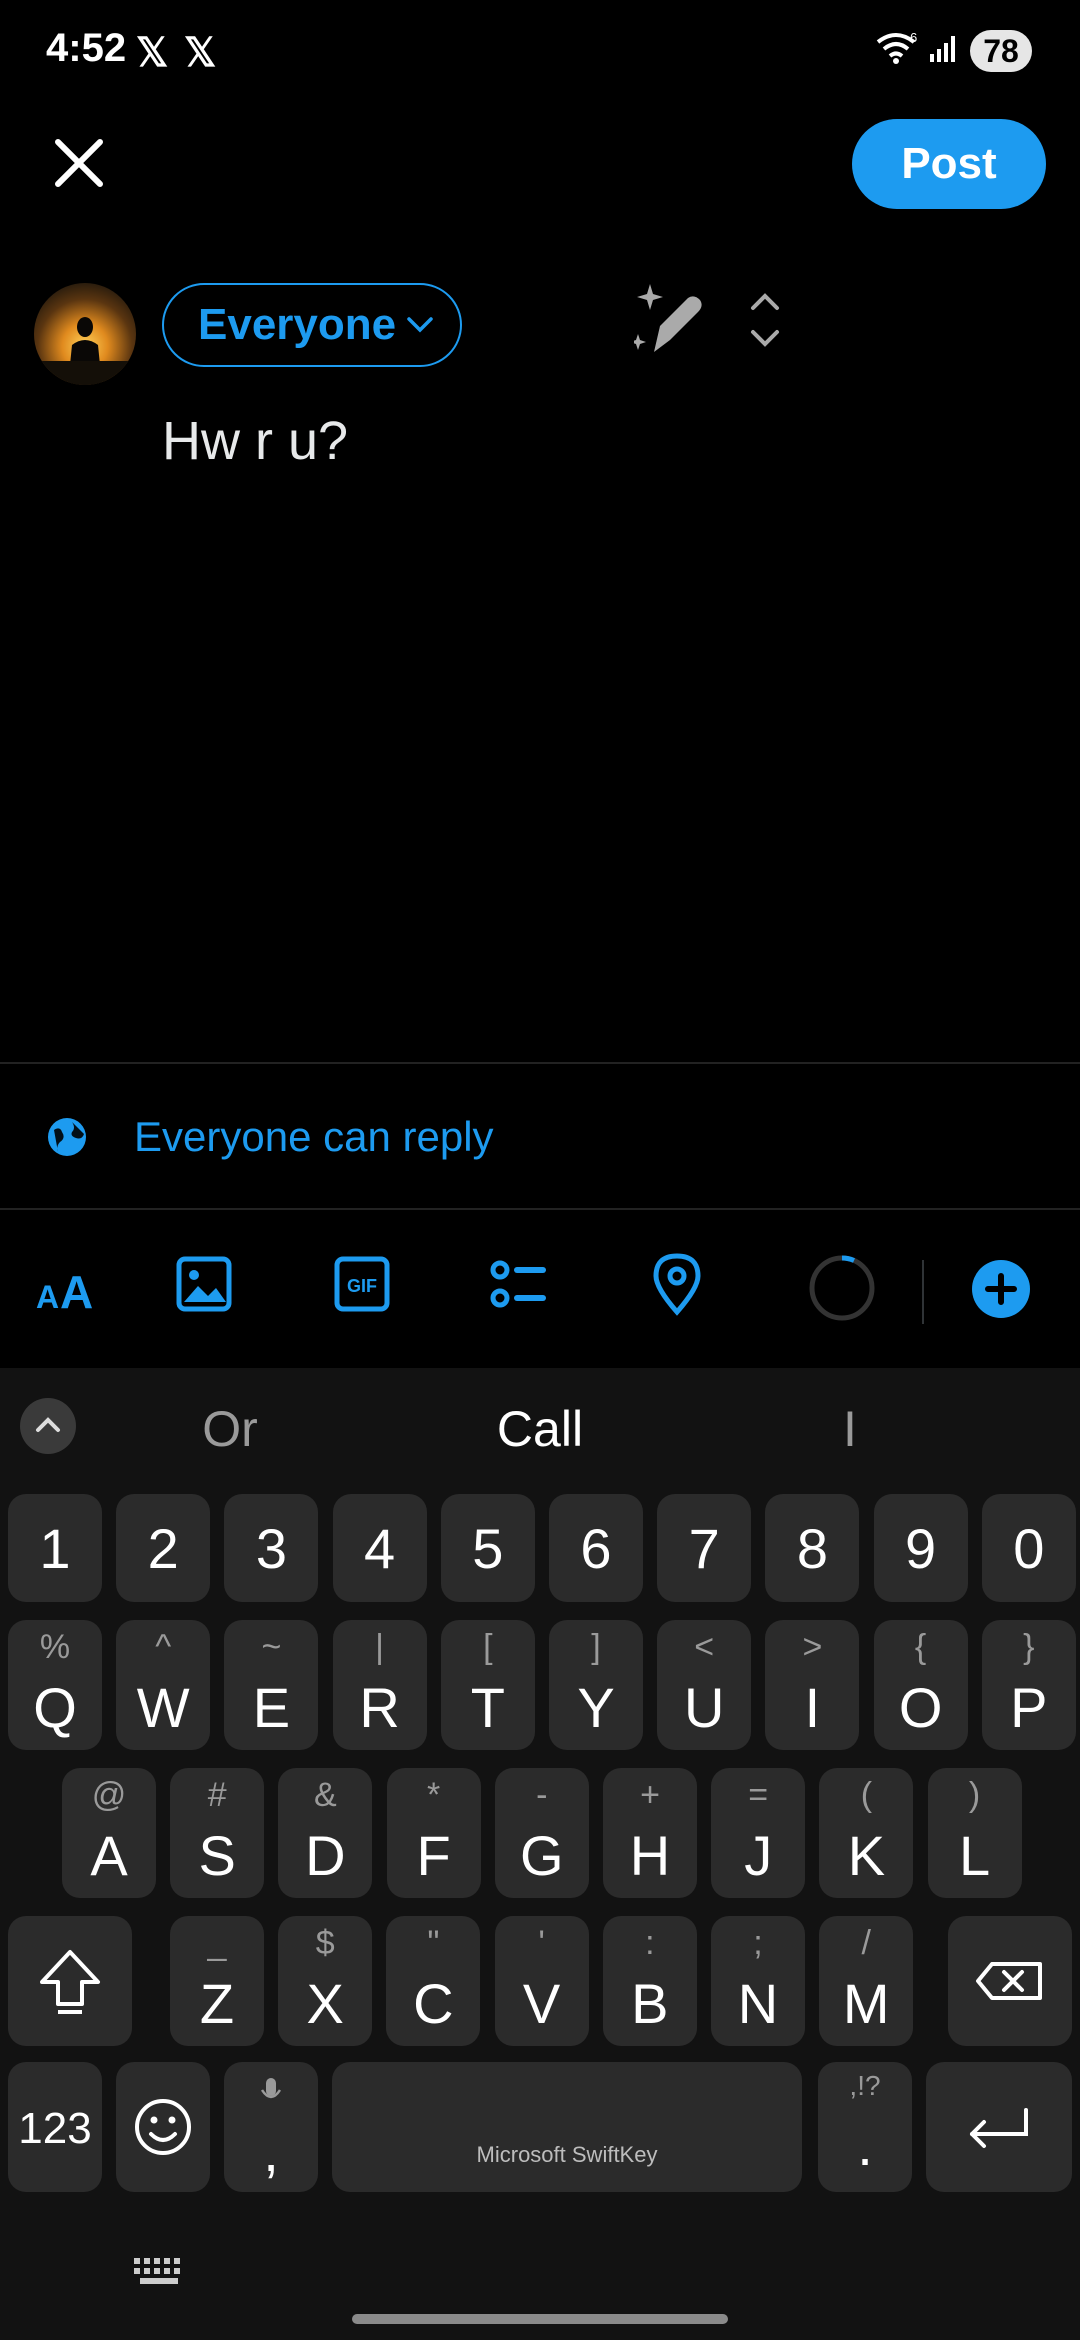 The image size is (1080, 2340). I want to click on status-bar: 4:52 𝕏 𝕏 6 78, so click(540, 50).